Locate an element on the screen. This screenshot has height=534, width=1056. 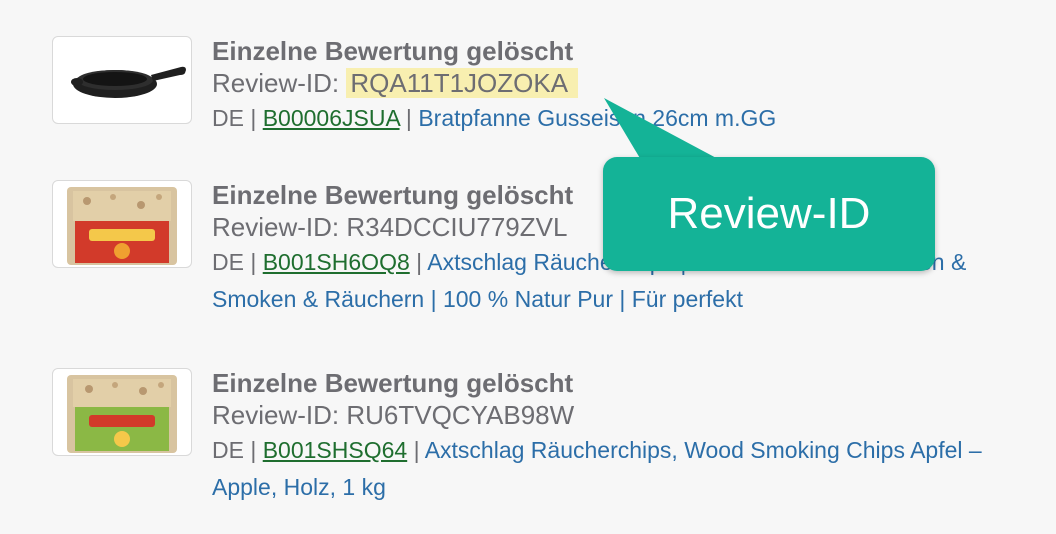
asin-link: B001SHSQ64 is located at coordinates (335, 450).